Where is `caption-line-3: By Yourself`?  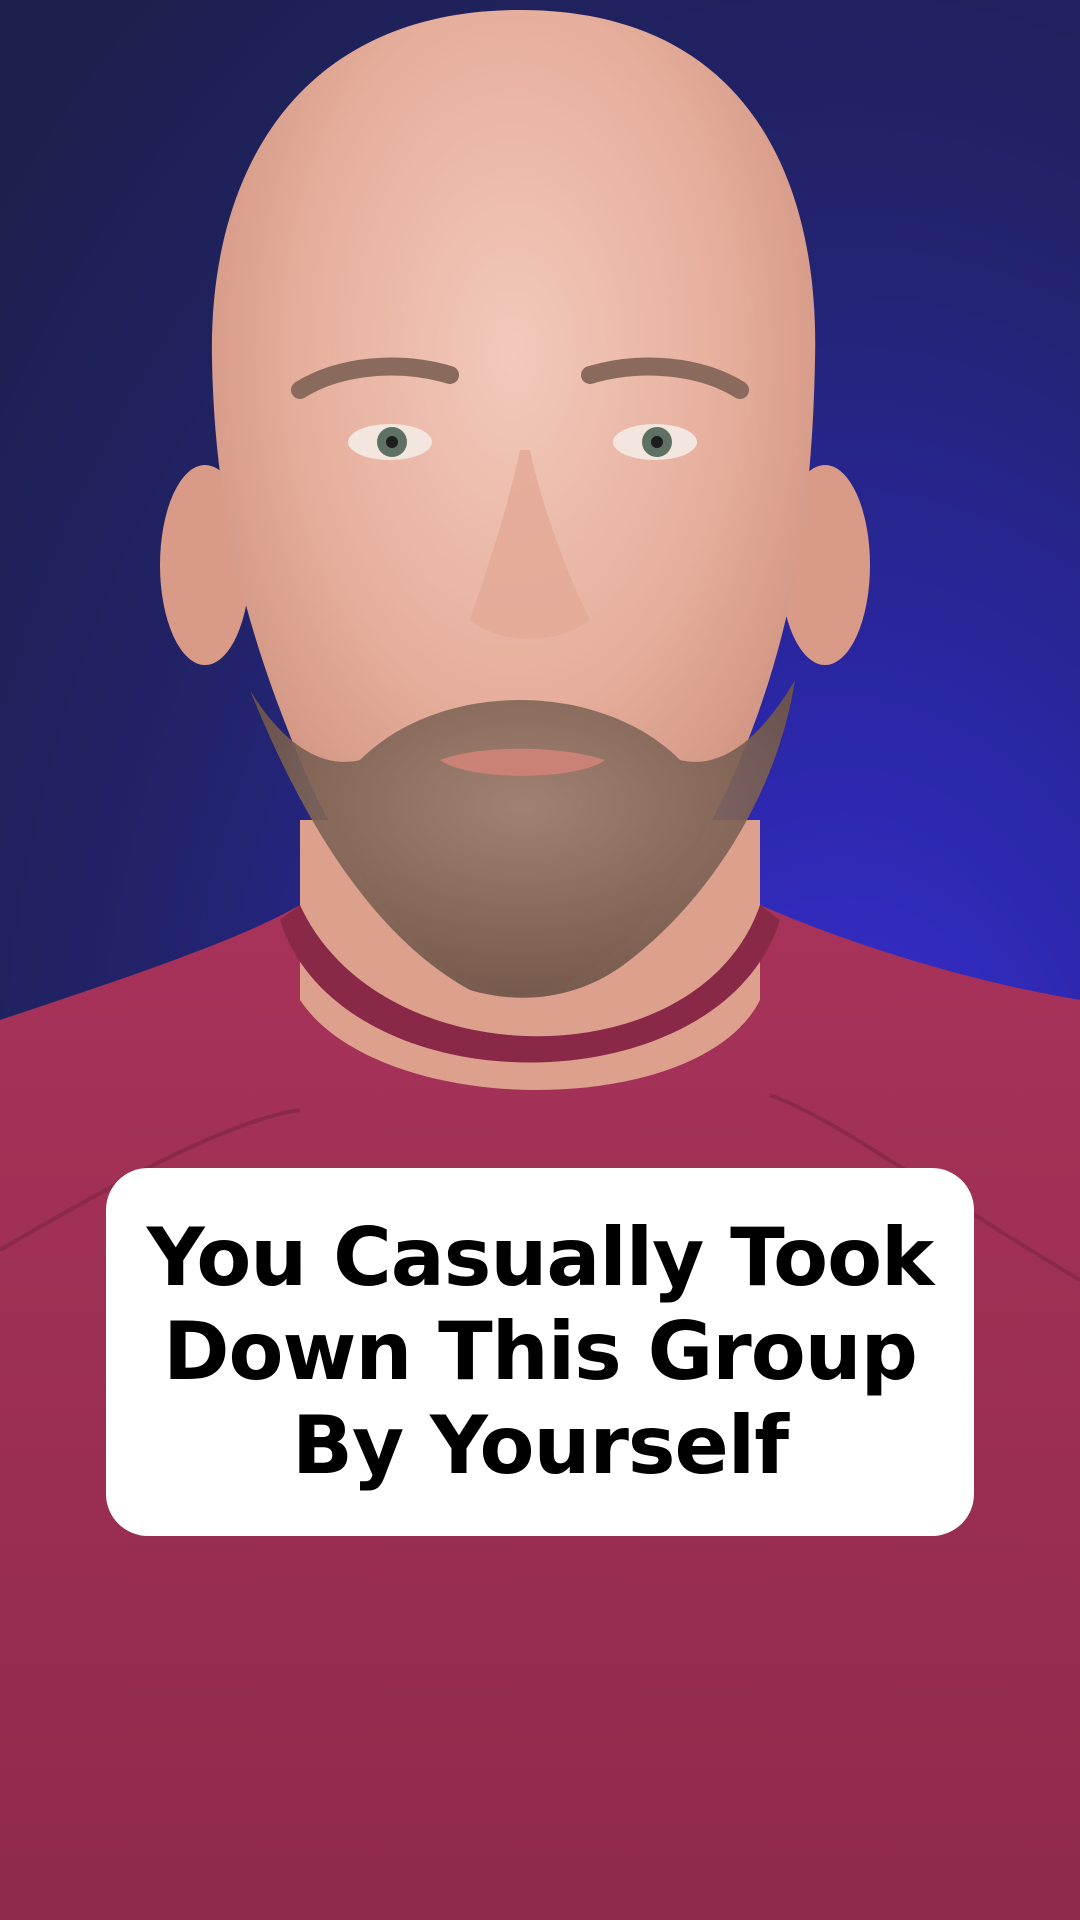
caption-line-3: By Yourself is located at coordinates (540, 1445).